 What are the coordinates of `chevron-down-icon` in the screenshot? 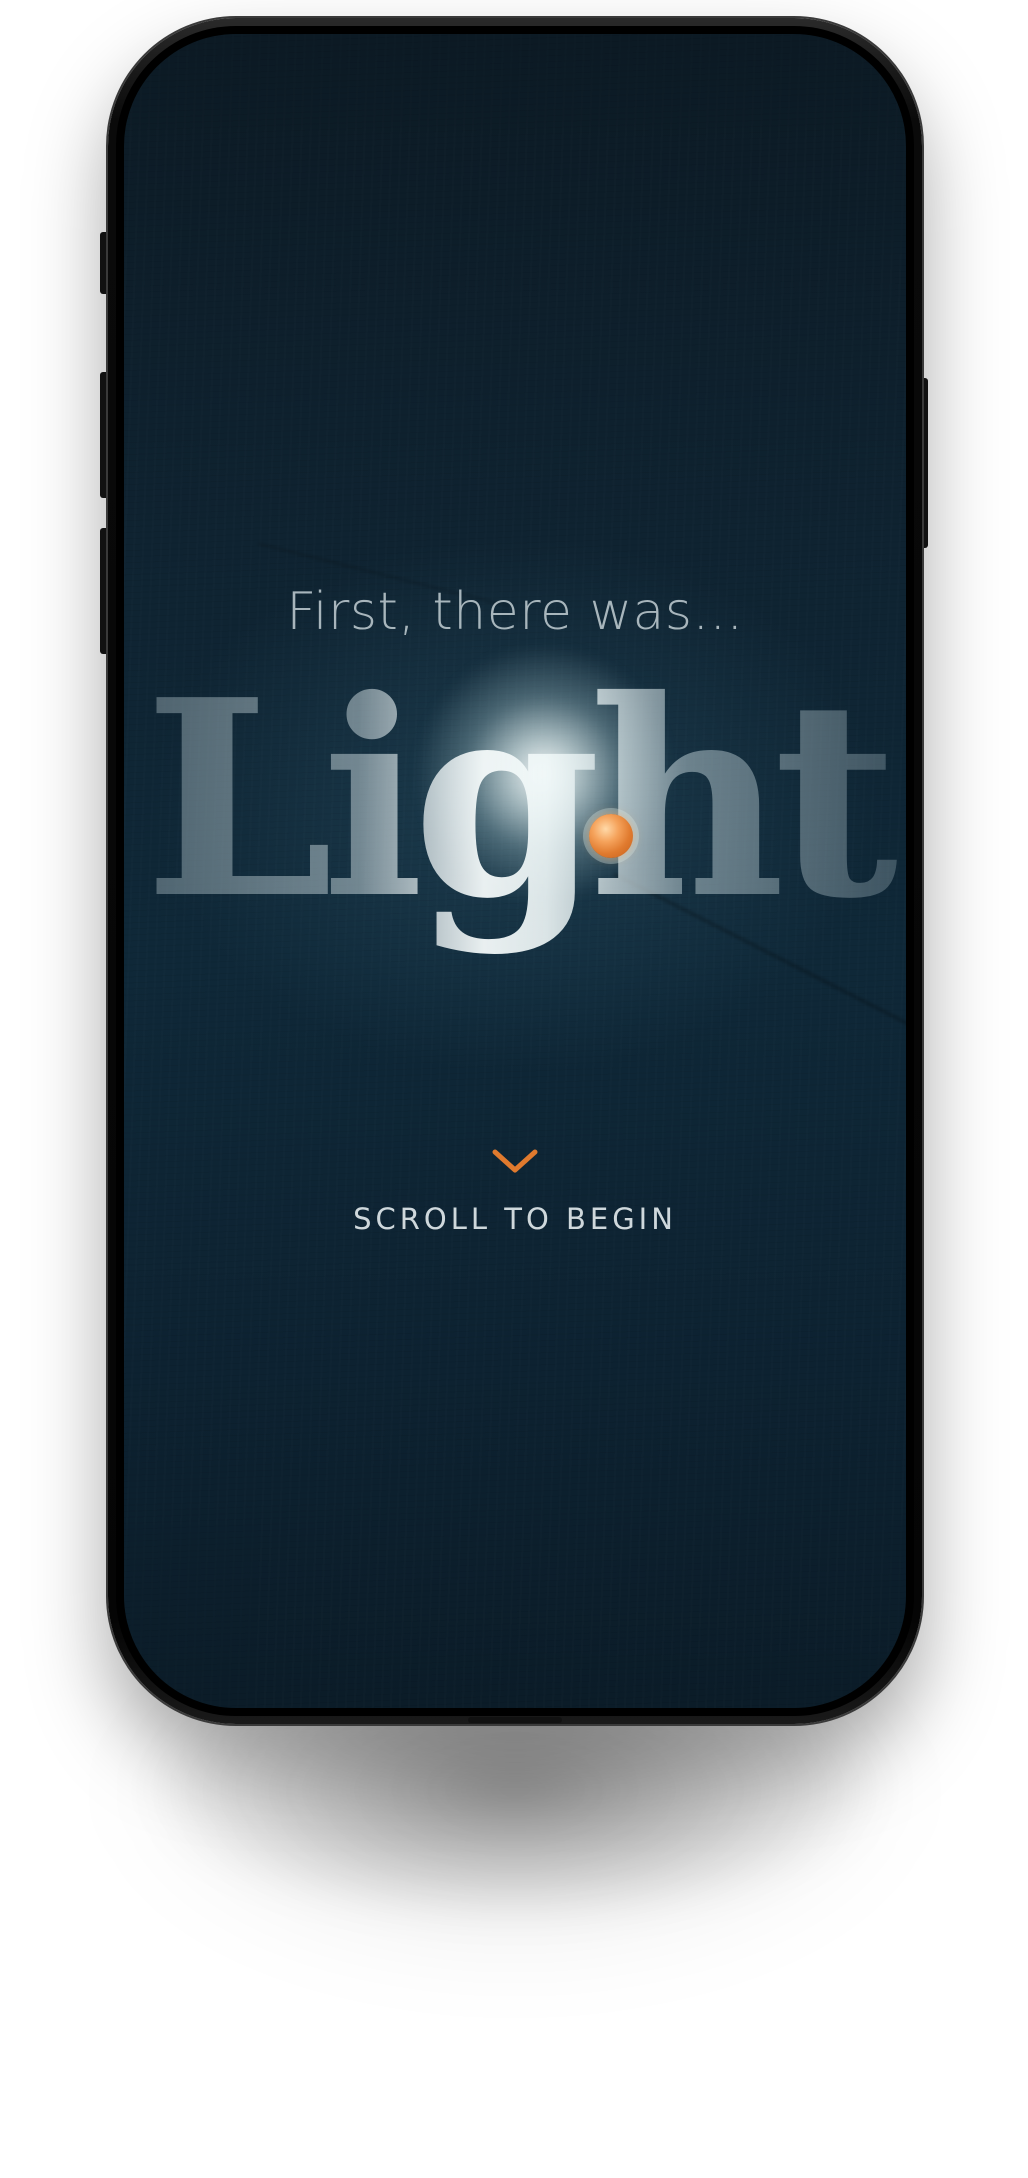 It's located at (515, 1162).